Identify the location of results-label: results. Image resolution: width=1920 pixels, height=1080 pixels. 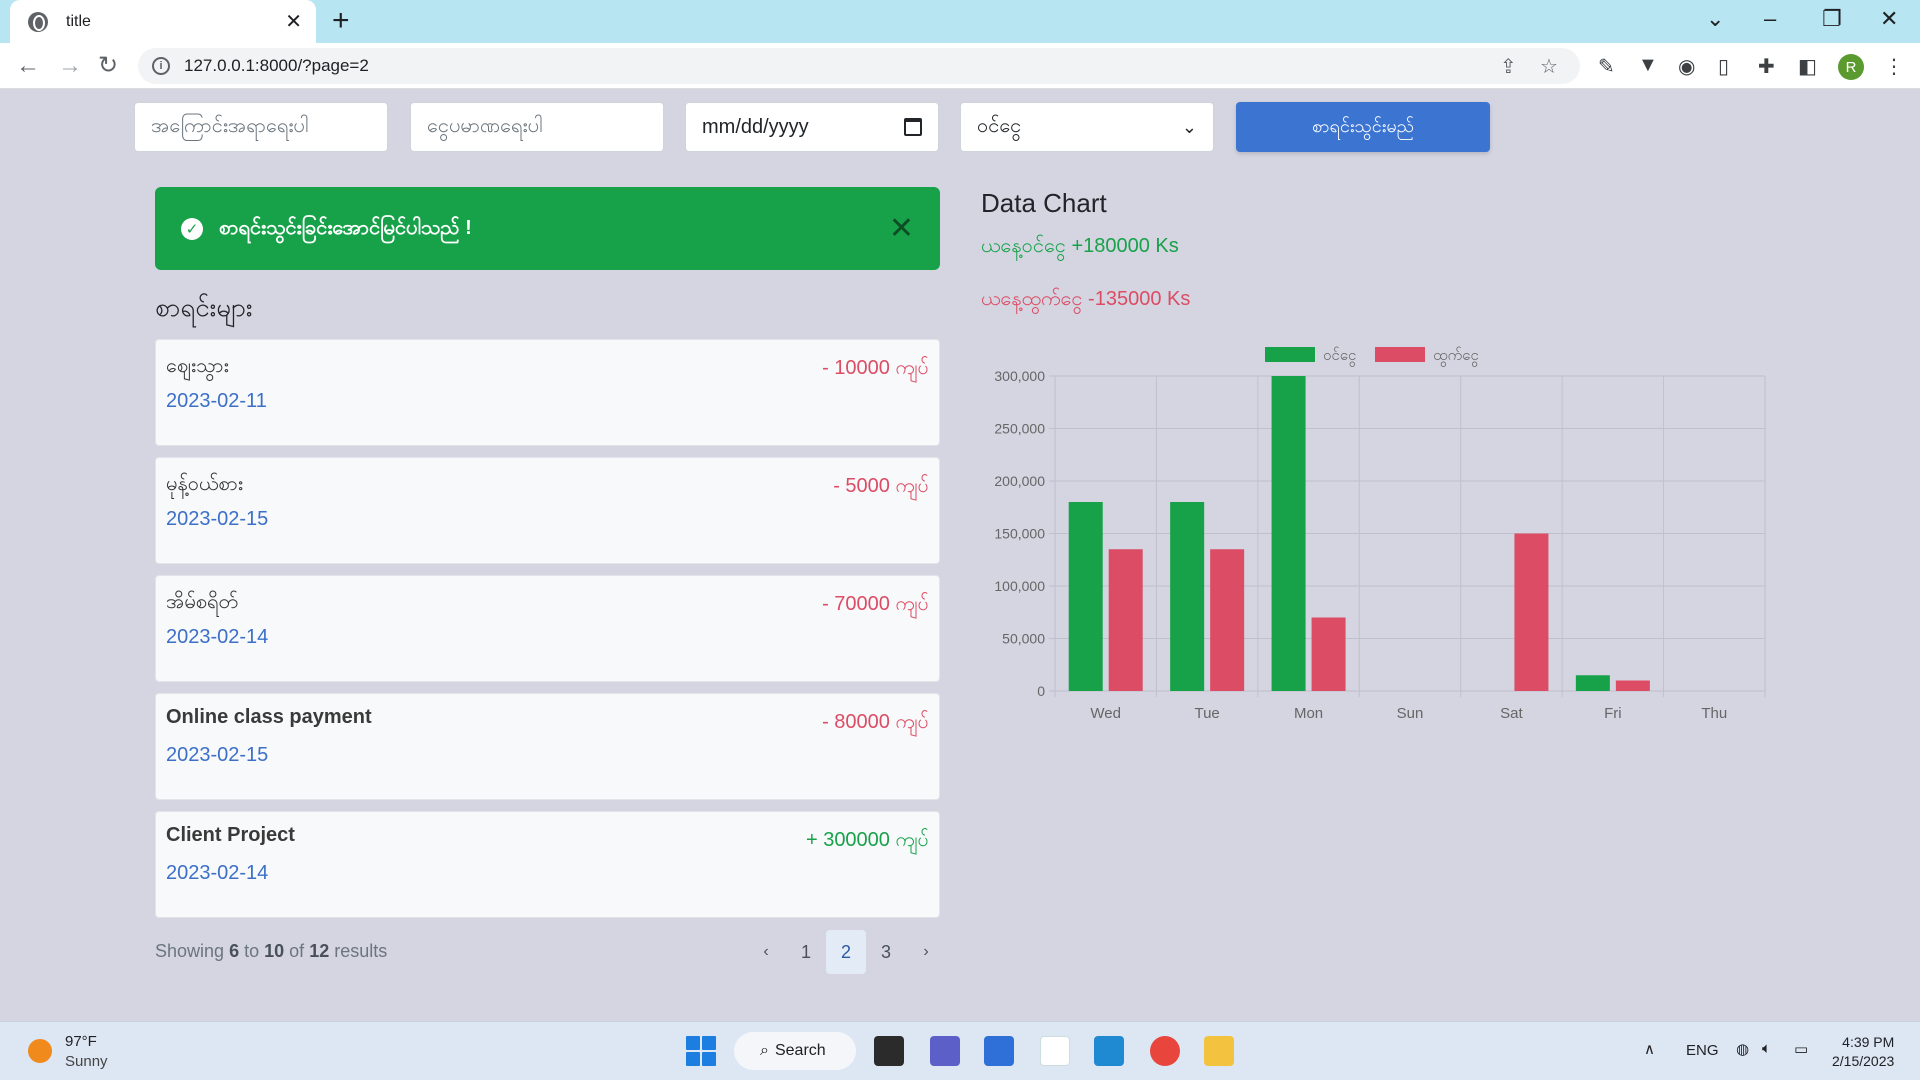
(361, 951).